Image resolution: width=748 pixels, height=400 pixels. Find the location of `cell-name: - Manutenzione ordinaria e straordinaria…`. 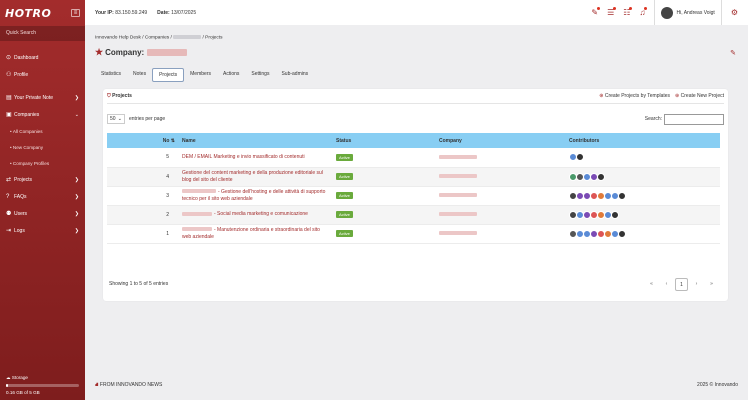

cell-name: - Manutenzione ordinaria e straordinaria… is located at coordinates (256, 234).